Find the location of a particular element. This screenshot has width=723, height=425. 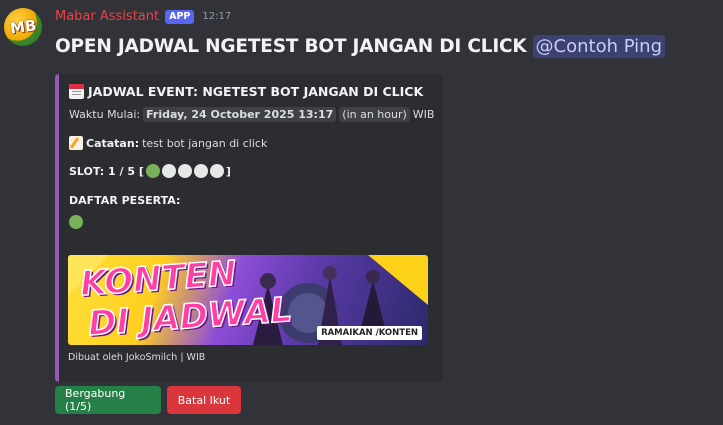

participants-list is located at coordinates (251, 220).